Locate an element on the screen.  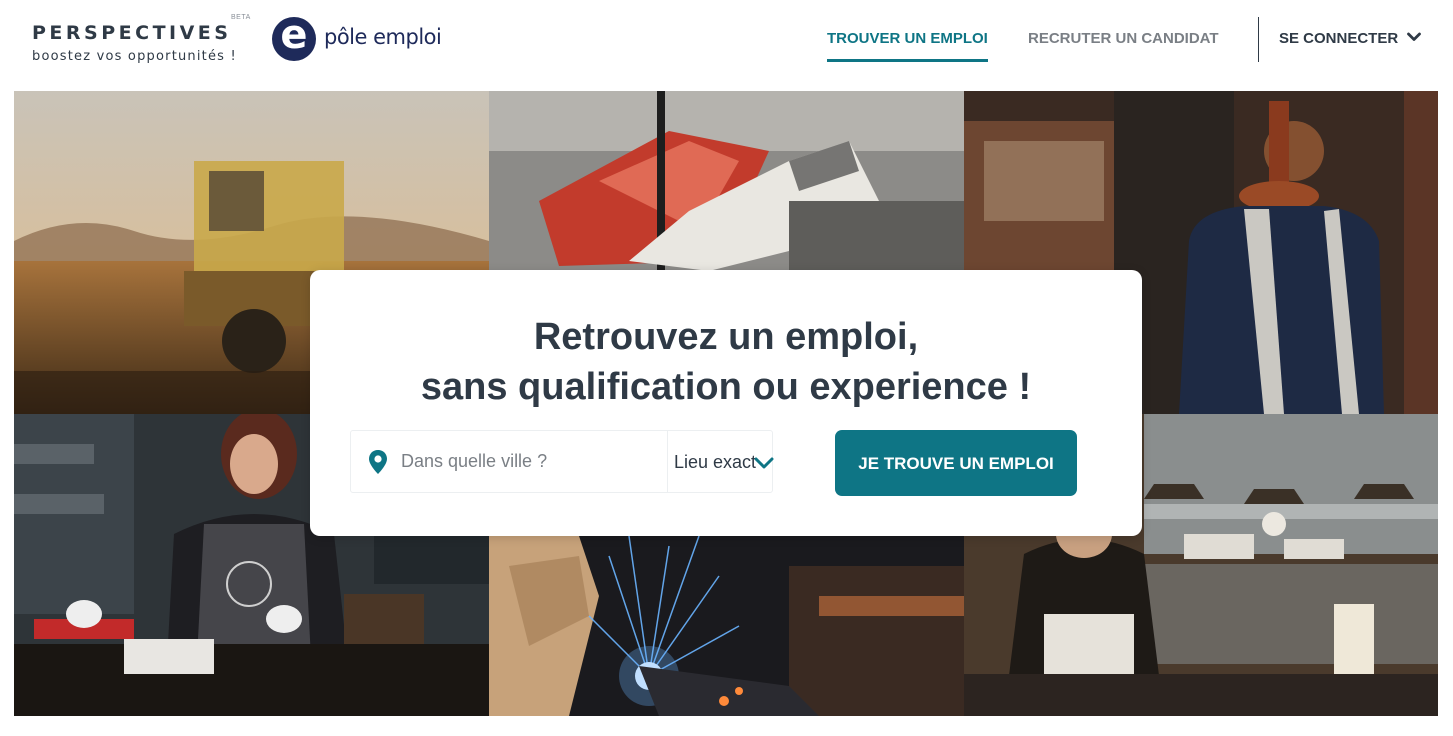
location-mode-value: Lieu exact is located at coordinates (715, 462).